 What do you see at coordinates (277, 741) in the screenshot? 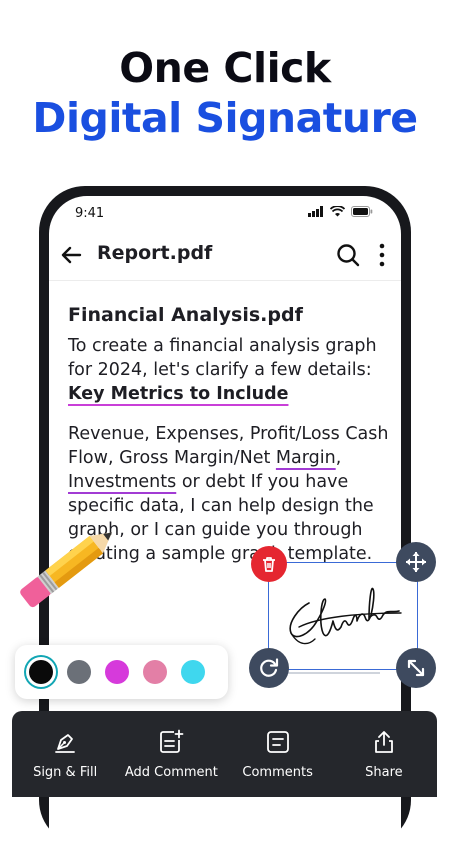
I see `comments-icon` at bounding box center [277, 741].